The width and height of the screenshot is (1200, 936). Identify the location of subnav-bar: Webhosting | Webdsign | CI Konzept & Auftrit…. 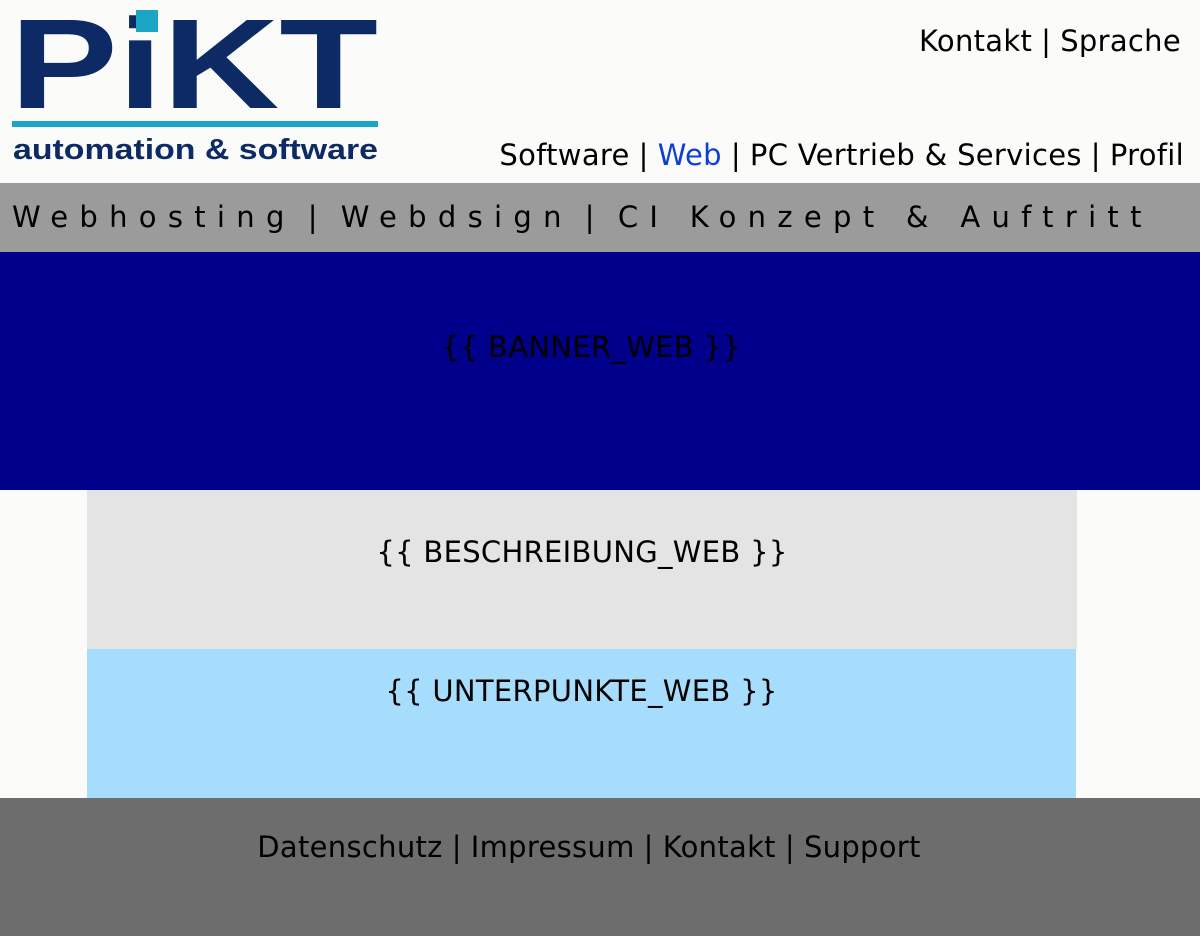
(600, 217).